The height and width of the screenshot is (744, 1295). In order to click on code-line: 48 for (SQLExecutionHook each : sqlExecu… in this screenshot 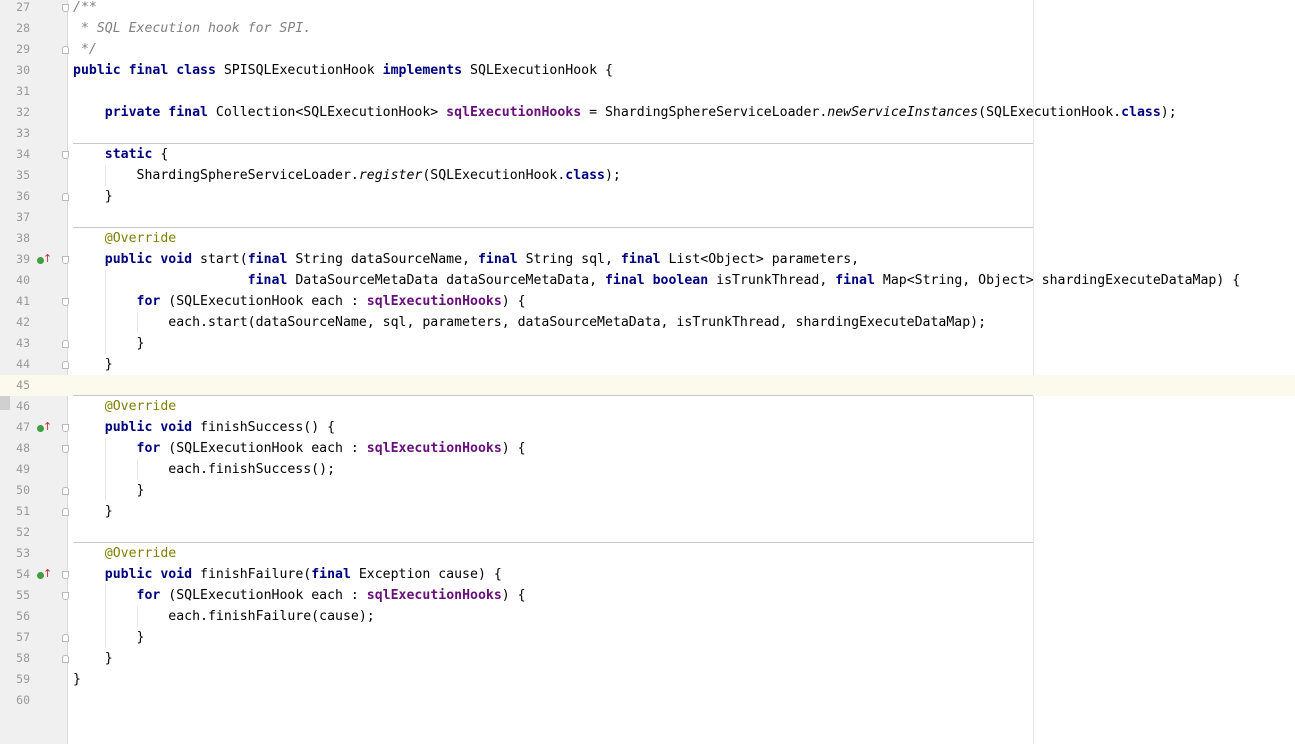, I will do `click(647, 448)`.